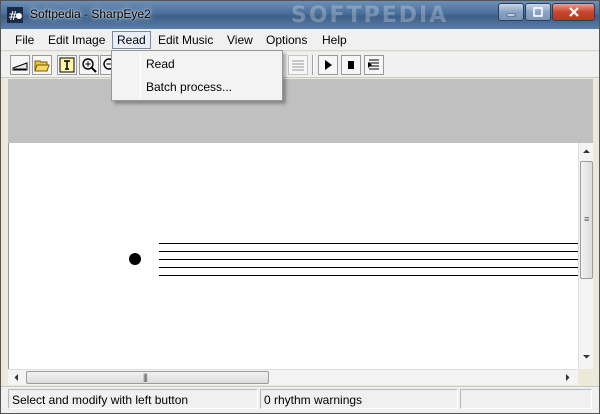 The image size is (600, 414). I want to click on score-list-button, so click(374, 65).